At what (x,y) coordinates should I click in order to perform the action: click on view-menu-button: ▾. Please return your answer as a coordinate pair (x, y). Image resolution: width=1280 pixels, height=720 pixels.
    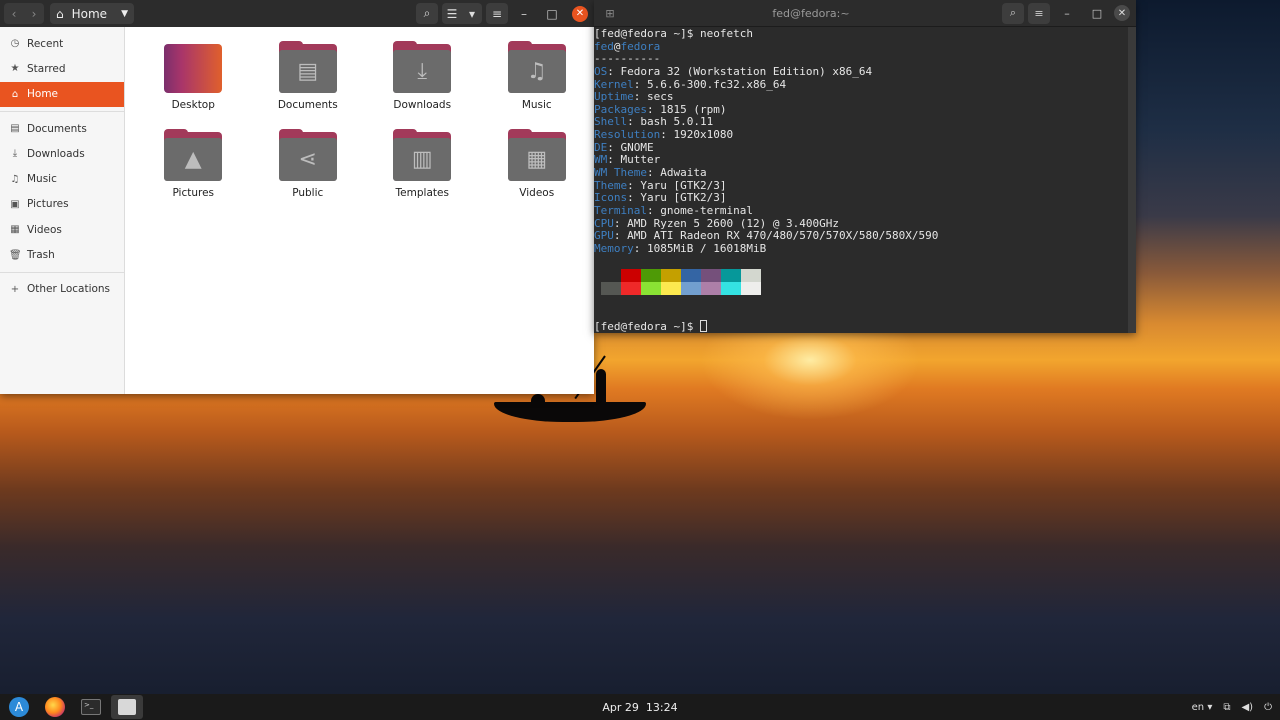
    Looking at the image, I should click on (472, 13).